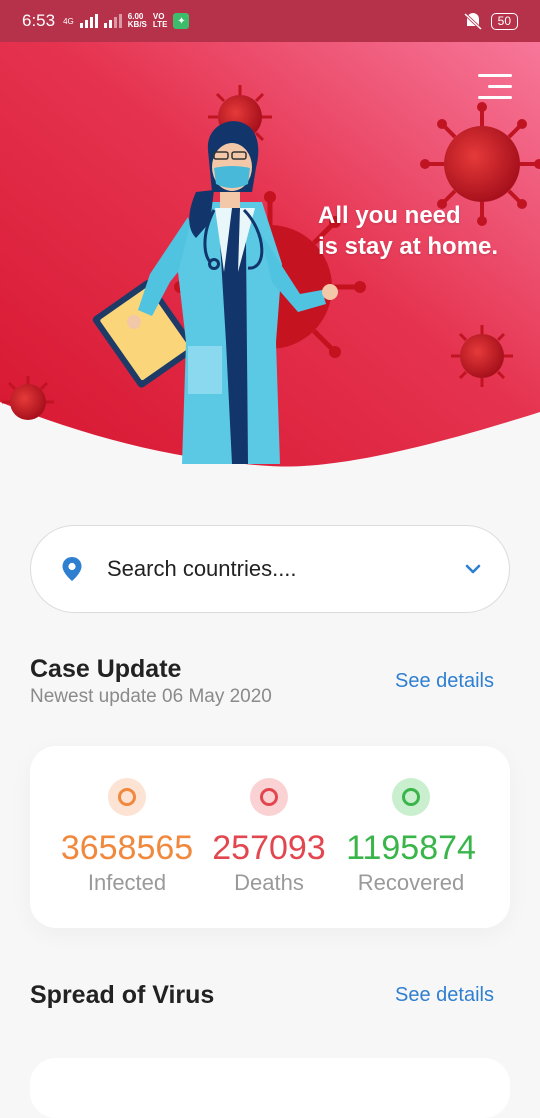  I want to click on chevron-down-icon, so click(473, 569).